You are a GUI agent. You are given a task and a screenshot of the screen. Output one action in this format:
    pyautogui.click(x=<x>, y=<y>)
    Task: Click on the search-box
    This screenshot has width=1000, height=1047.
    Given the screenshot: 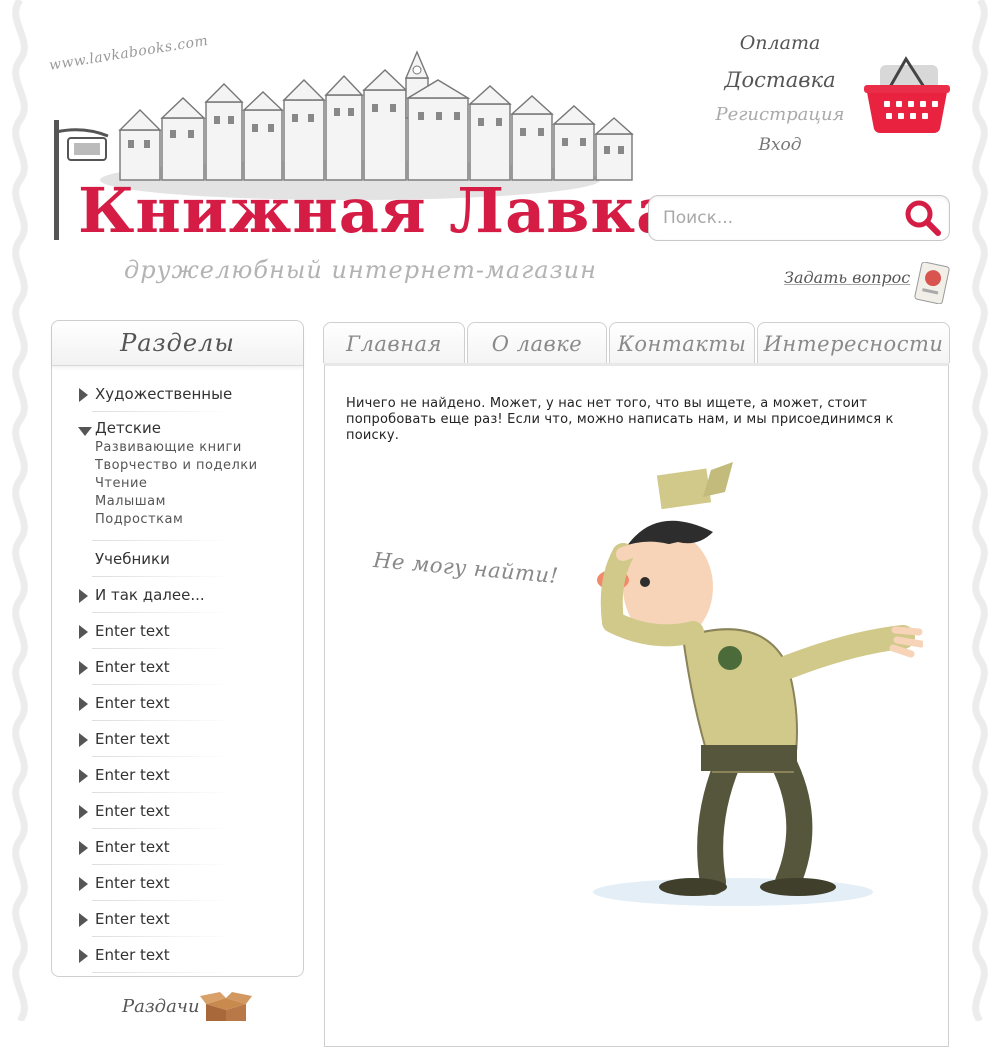 What is the action you would take?
    pyautogui.click(x=799, y=218)
    